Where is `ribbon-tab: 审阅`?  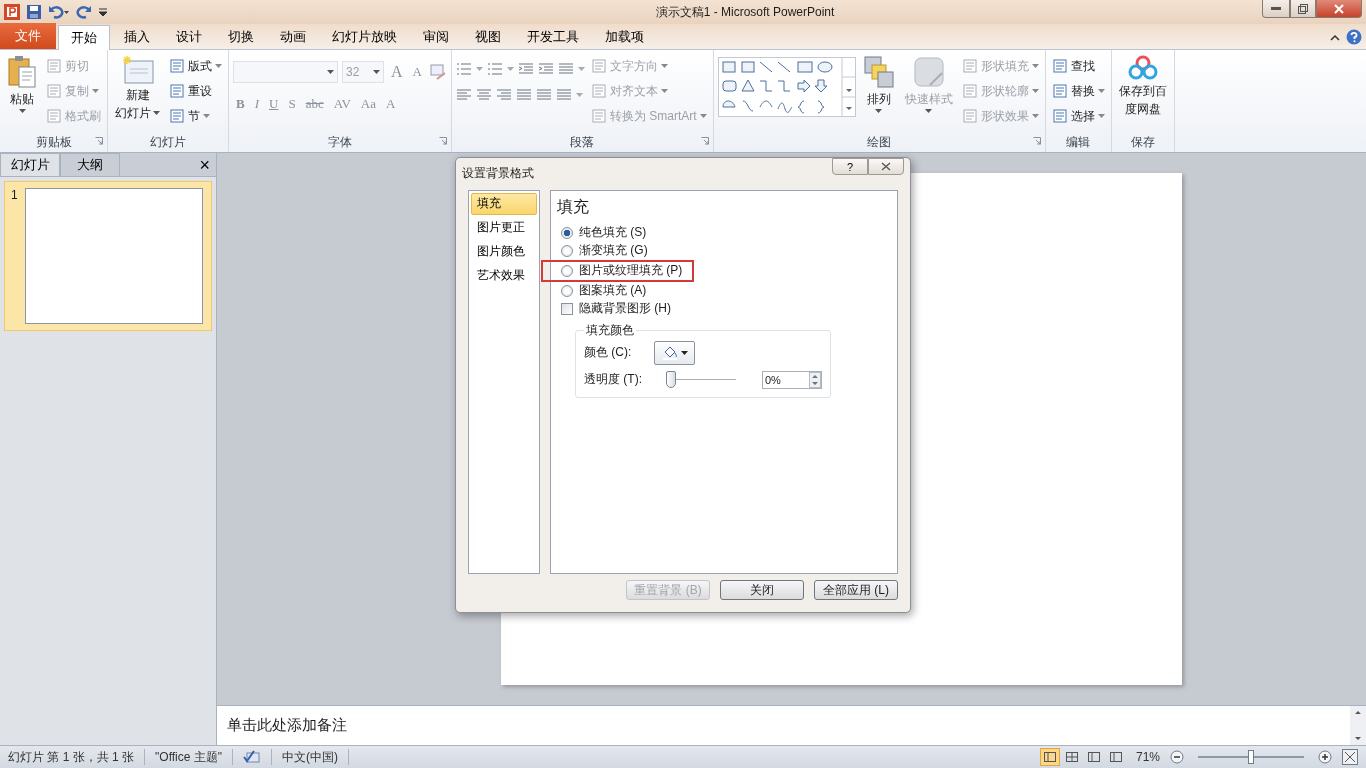
ribbon-tab: 审阅 is located at coordinates (436, 37).